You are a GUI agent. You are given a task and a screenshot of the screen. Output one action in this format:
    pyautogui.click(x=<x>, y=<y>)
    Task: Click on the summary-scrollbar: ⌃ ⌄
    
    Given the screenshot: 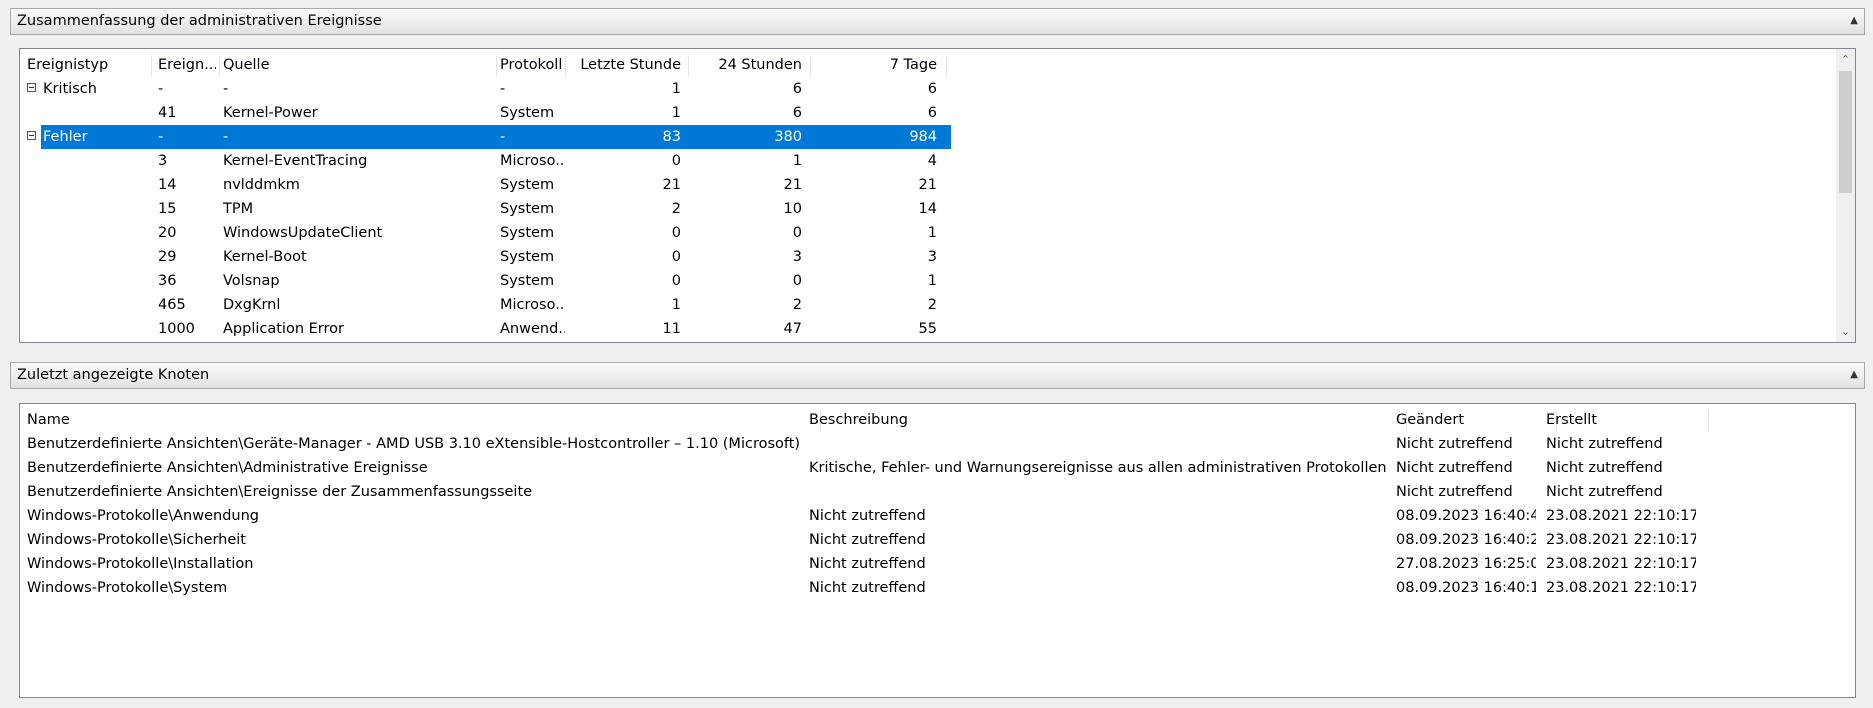 What is the action you would take?
    pyautogui.click(x=1845, y=195)
    